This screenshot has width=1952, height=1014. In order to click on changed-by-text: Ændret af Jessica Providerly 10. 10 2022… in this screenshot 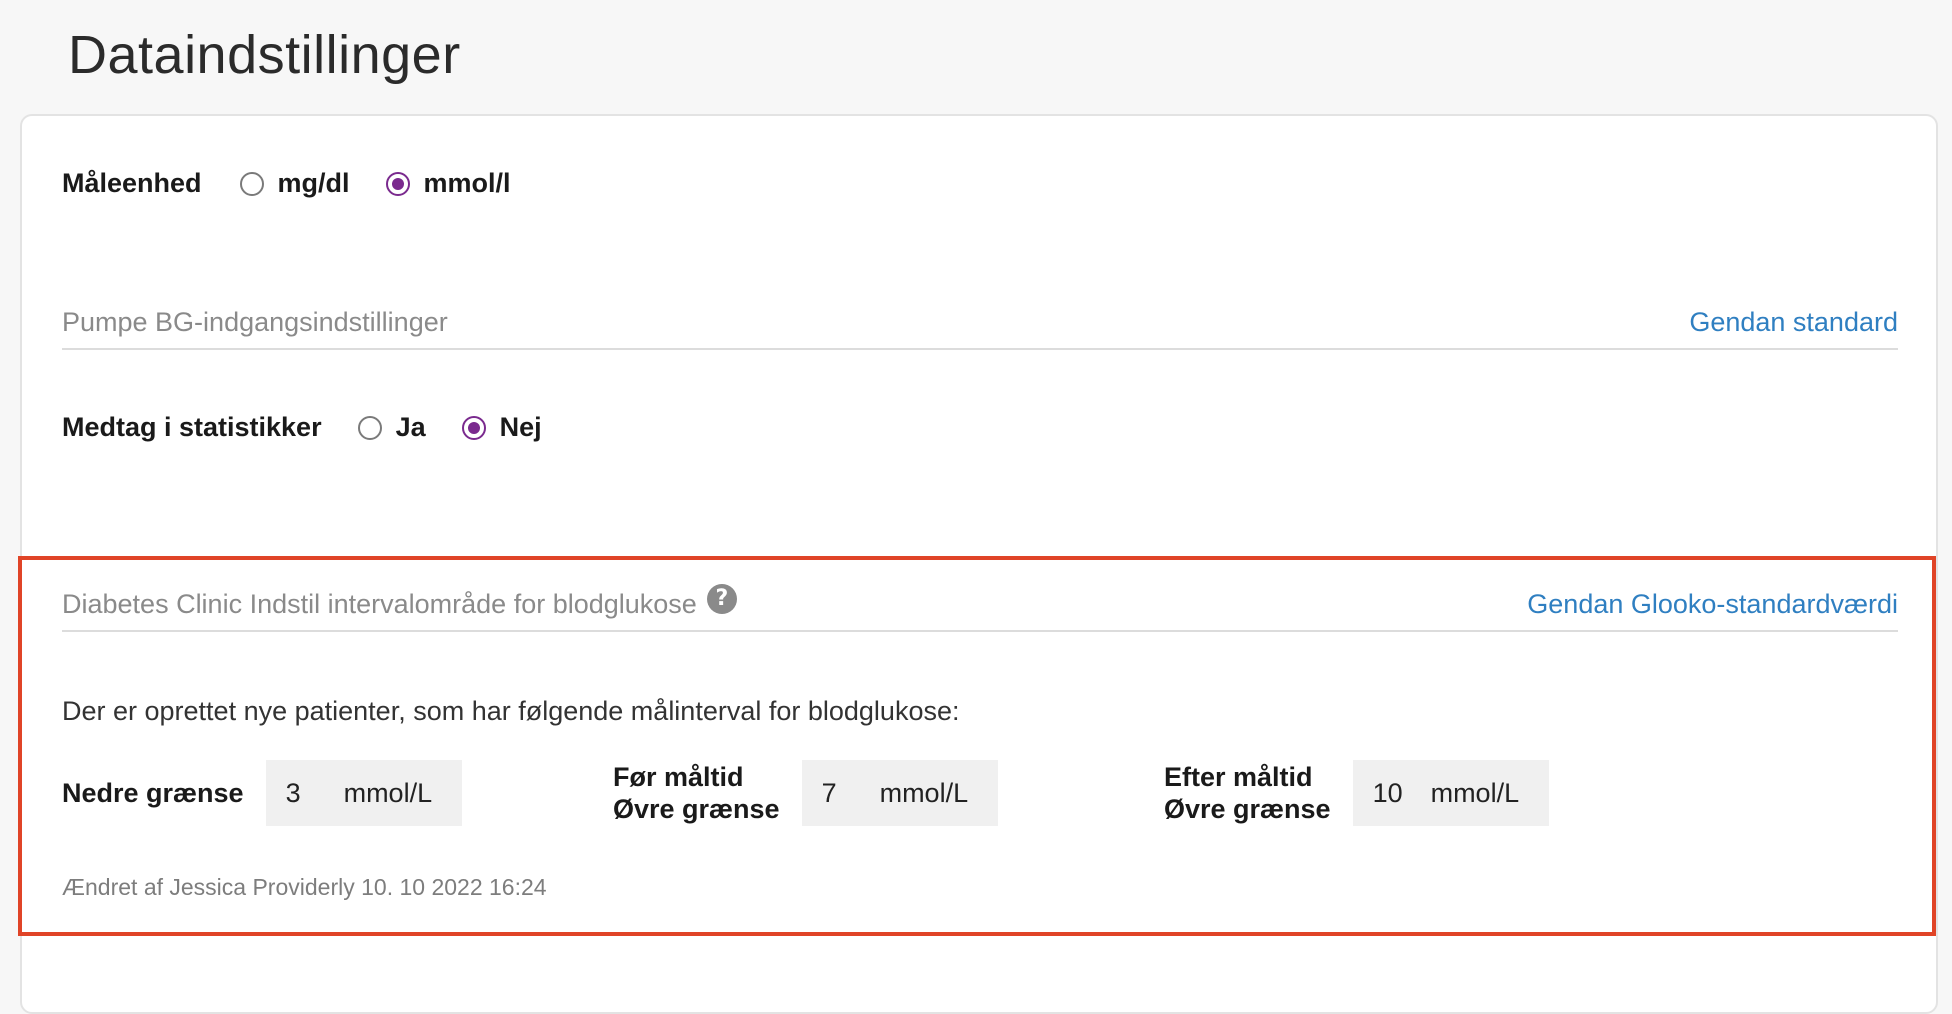, I will do `click(304, 887)`.